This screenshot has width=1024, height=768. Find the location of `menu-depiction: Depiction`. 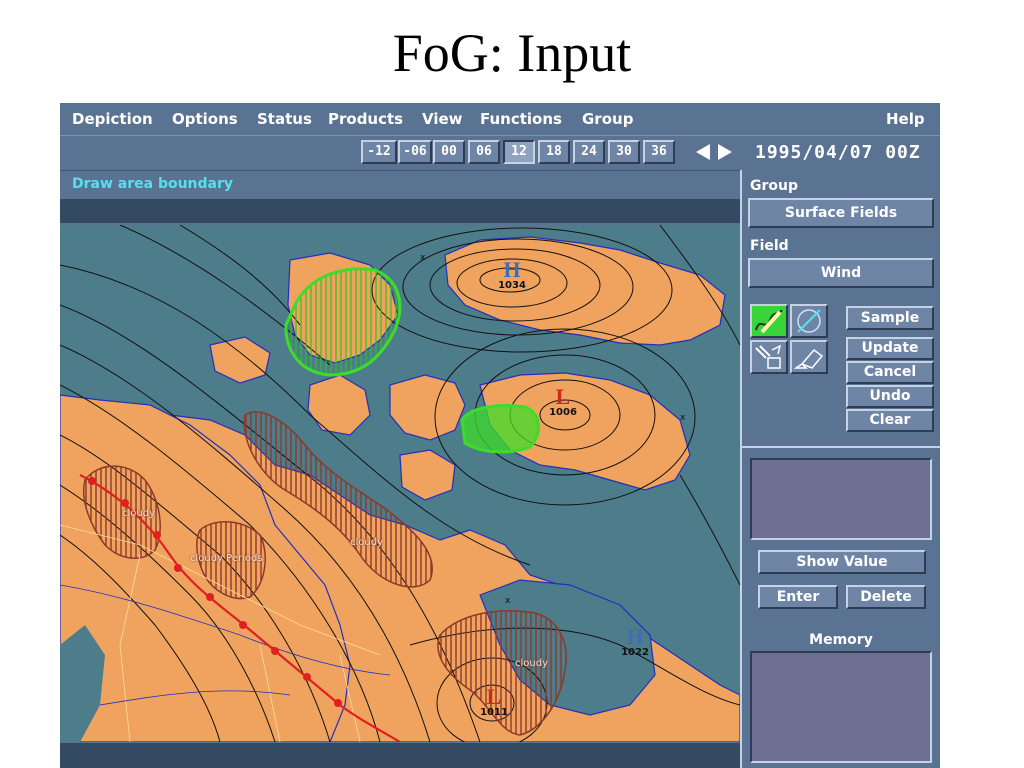

menu-depiction: Depiction is located at coordinates (112, 119).